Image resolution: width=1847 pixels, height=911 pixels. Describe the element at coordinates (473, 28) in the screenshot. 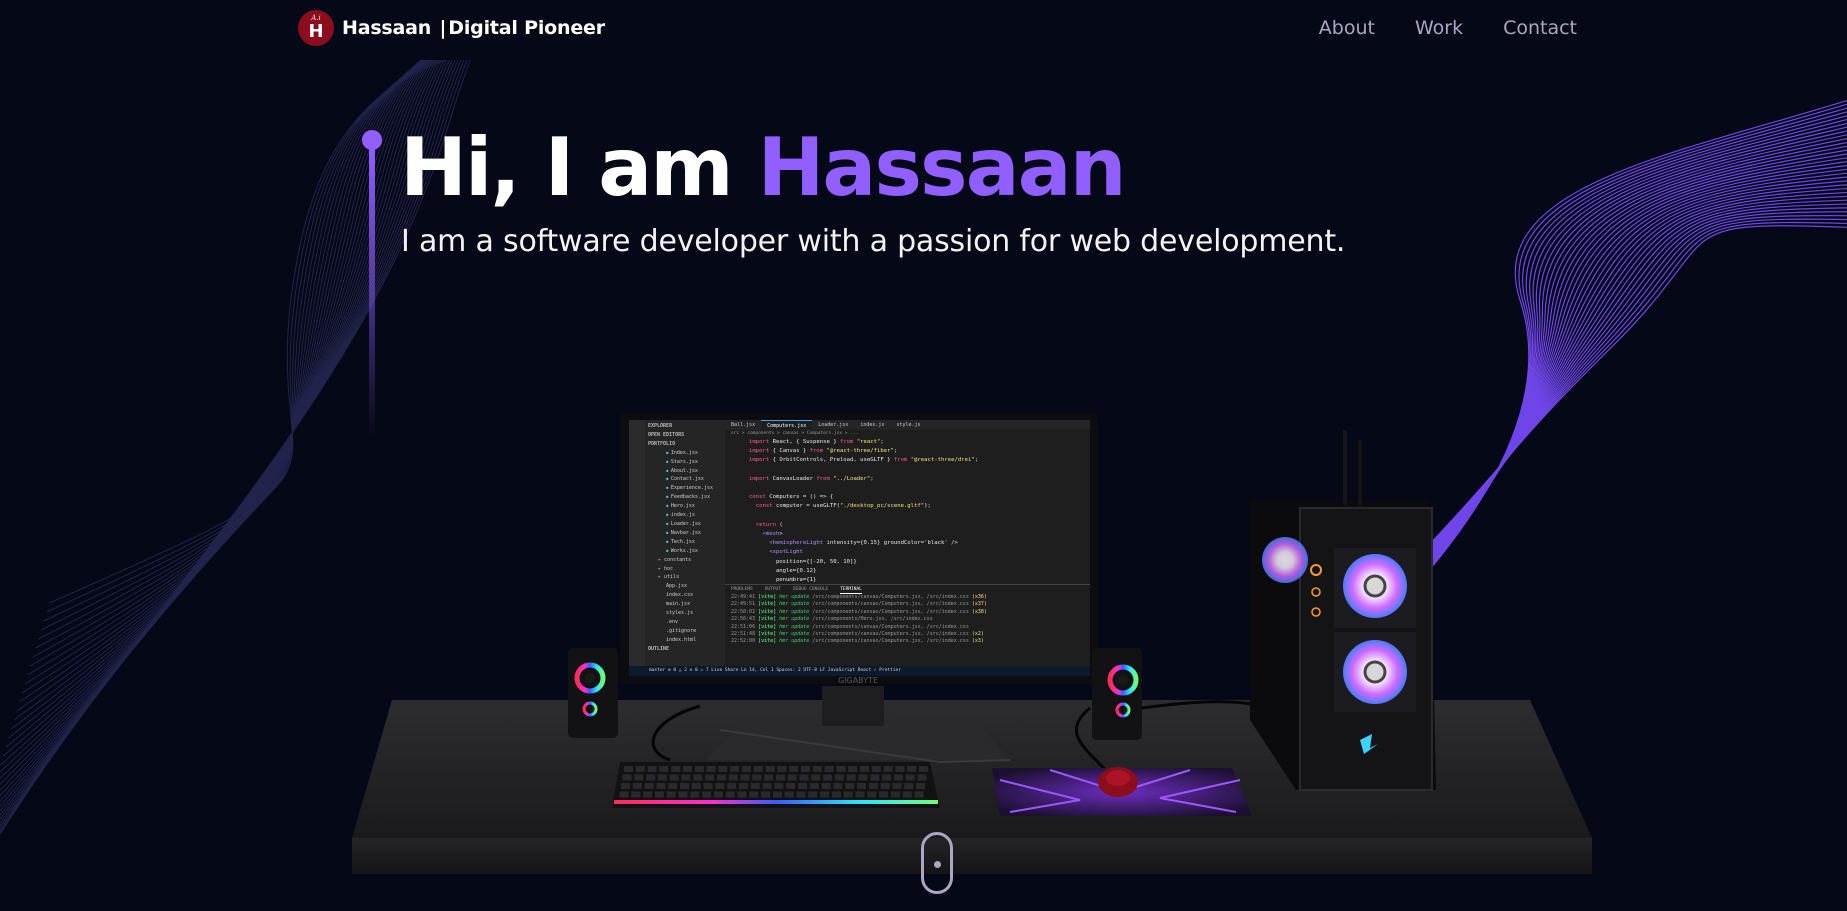

I see `brand-text: Hassaan | Digital Pioneer` at that location.